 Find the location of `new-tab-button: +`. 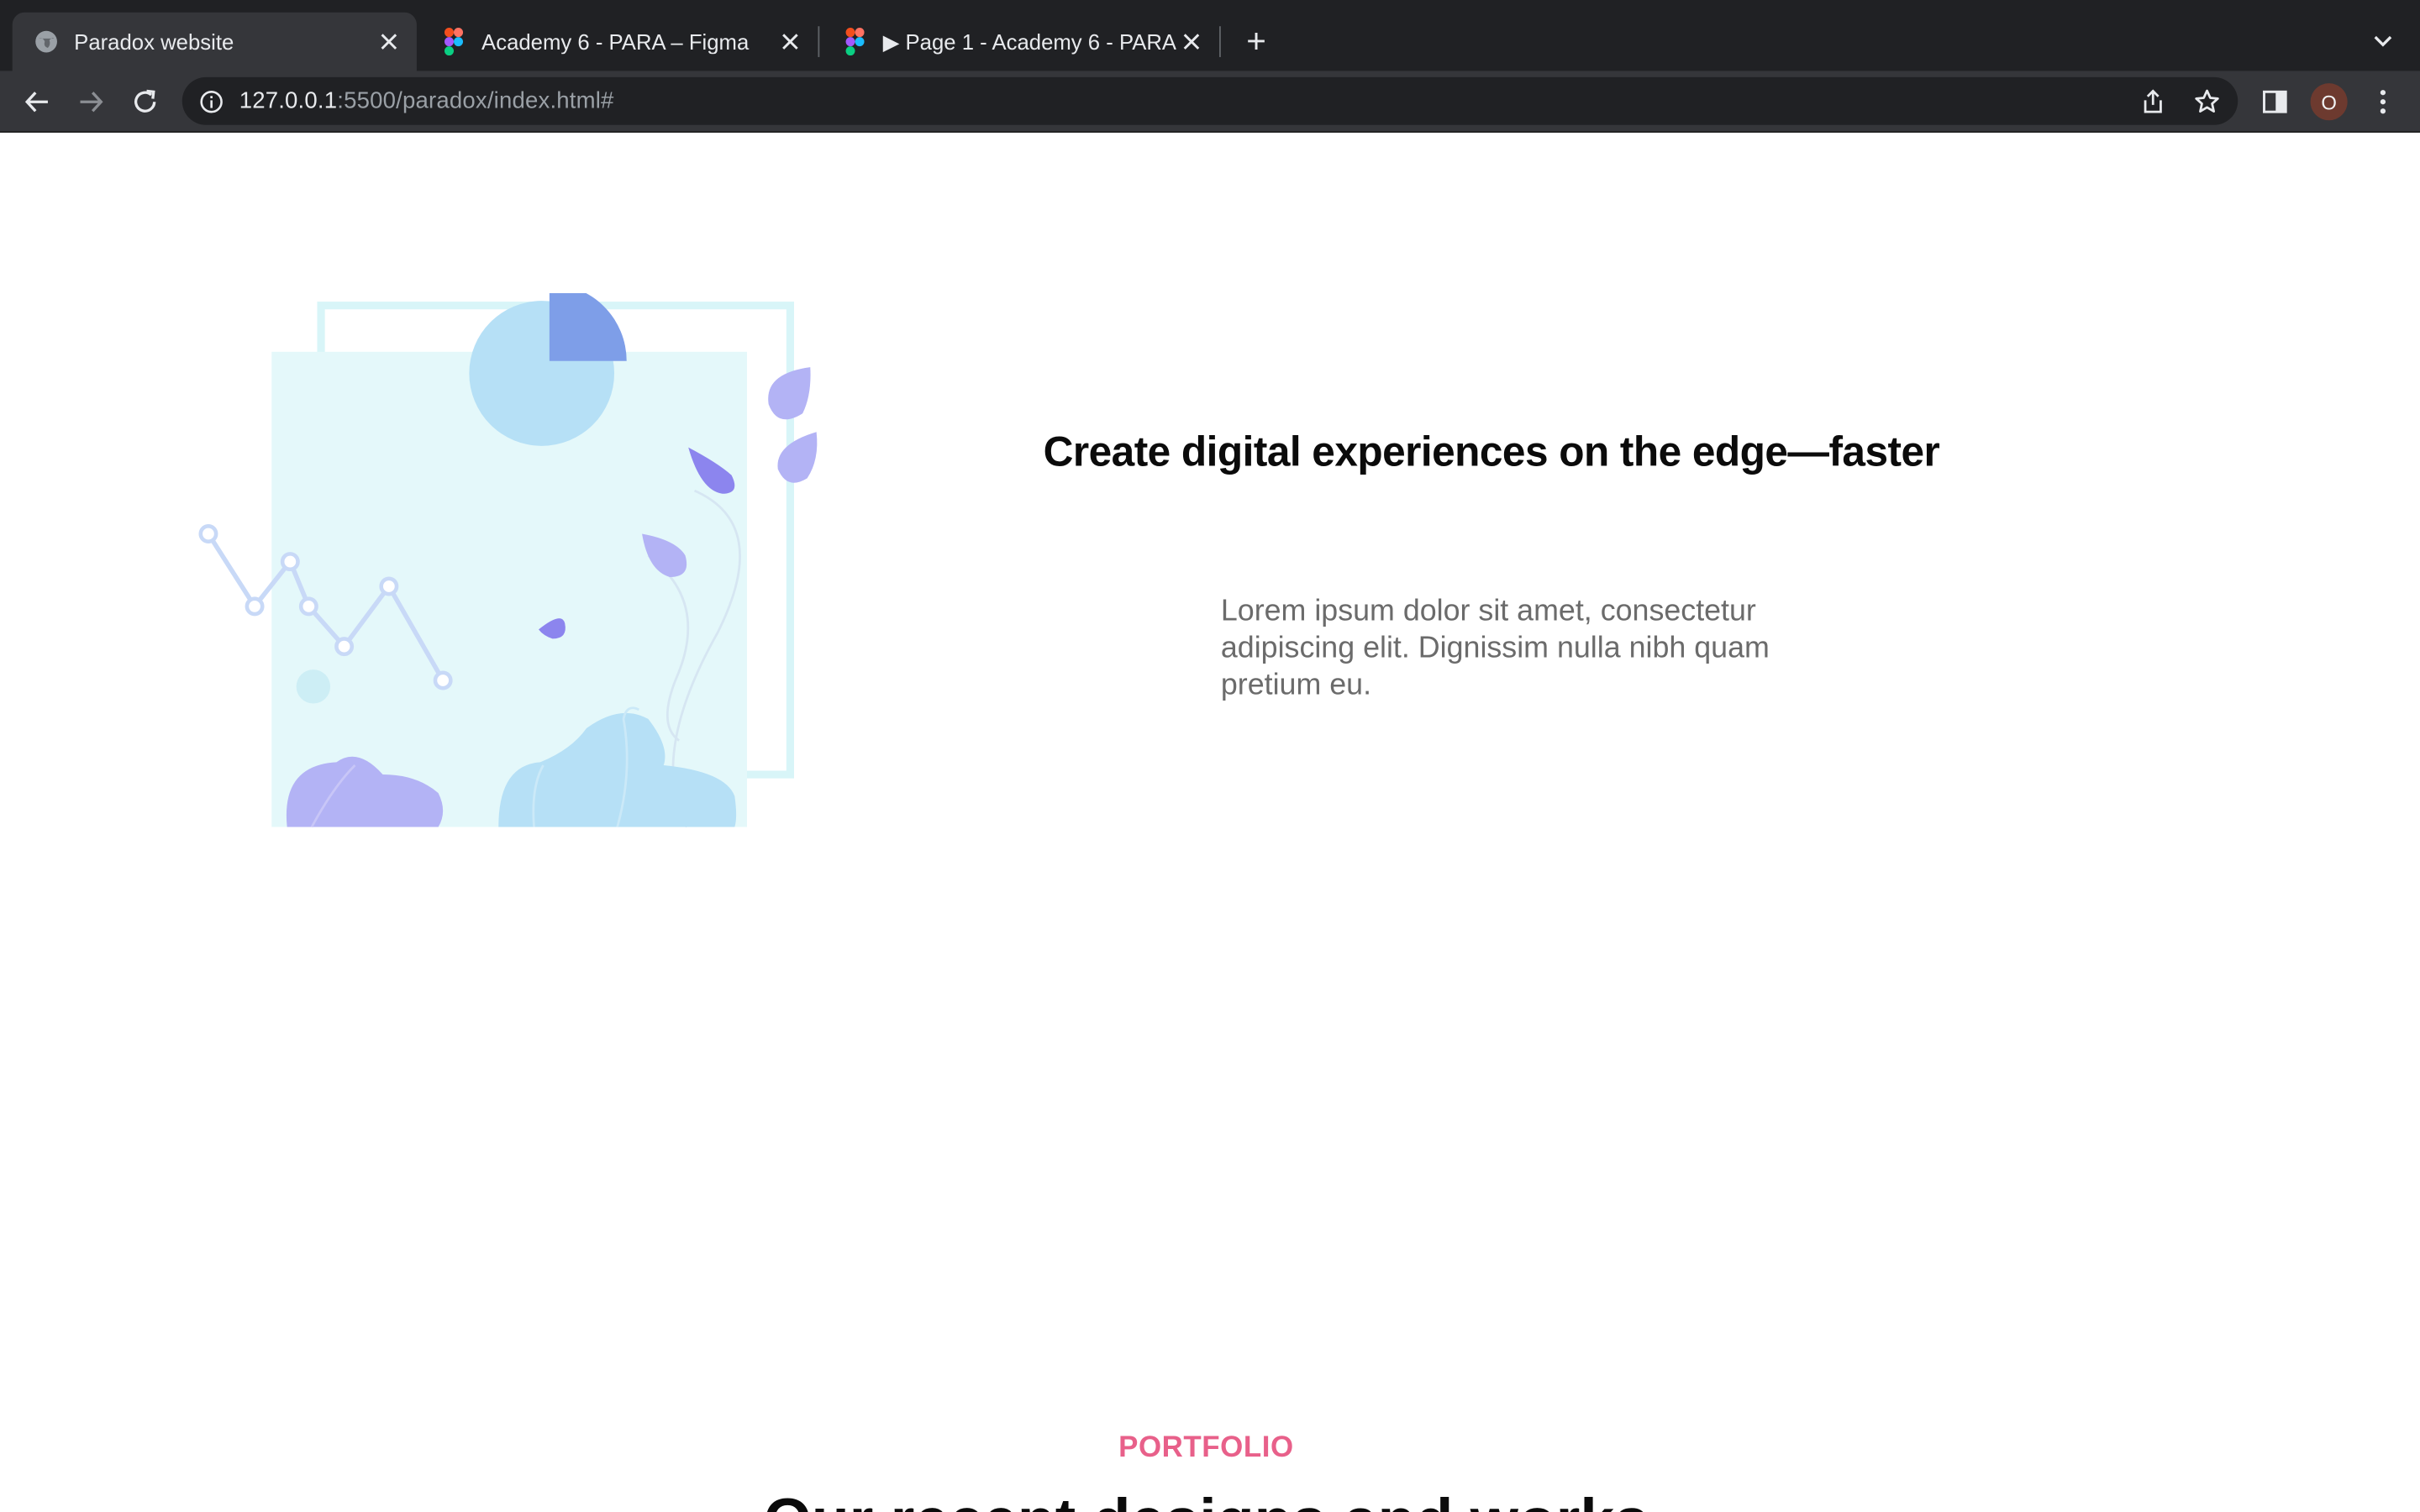

new-tab-button: + is located at coordinates (1256, 40).